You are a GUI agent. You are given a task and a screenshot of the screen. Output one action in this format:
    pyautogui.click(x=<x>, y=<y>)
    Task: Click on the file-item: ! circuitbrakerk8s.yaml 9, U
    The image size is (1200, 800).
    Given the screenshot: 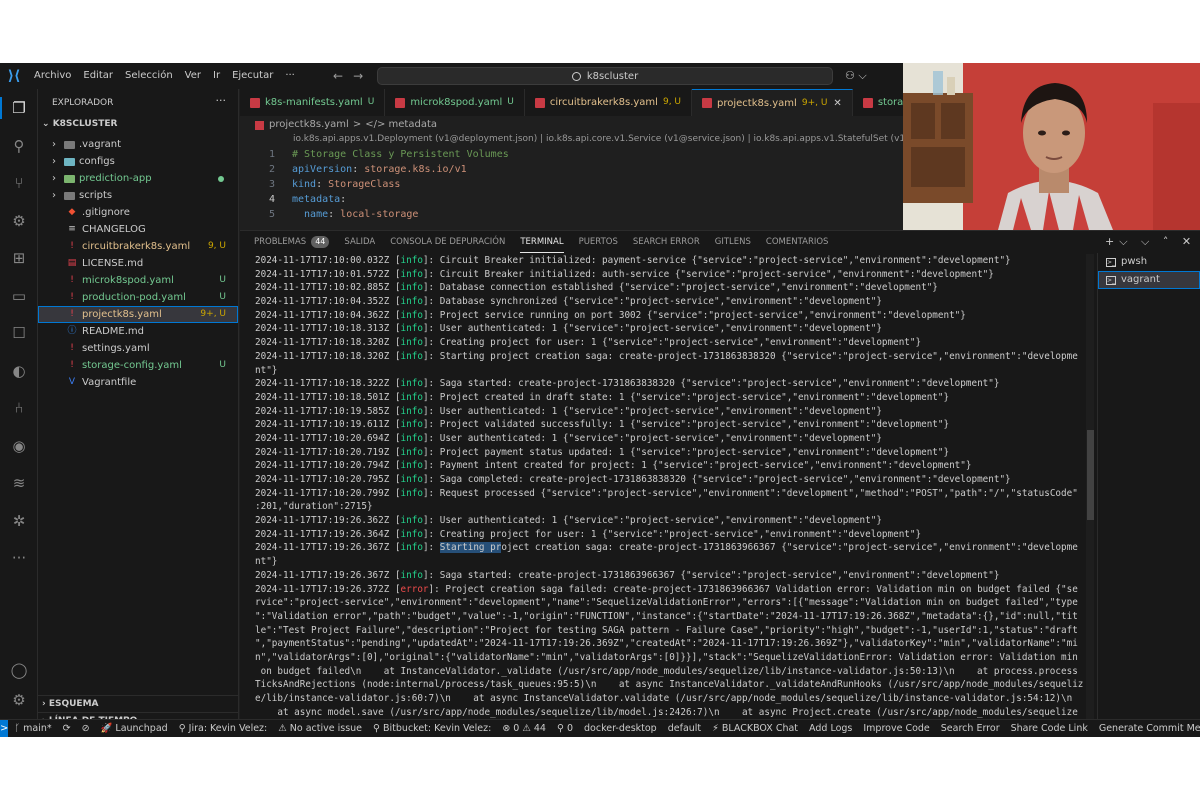 What is the action you would take?
    pyautogui.click(x=138, y=246)
    